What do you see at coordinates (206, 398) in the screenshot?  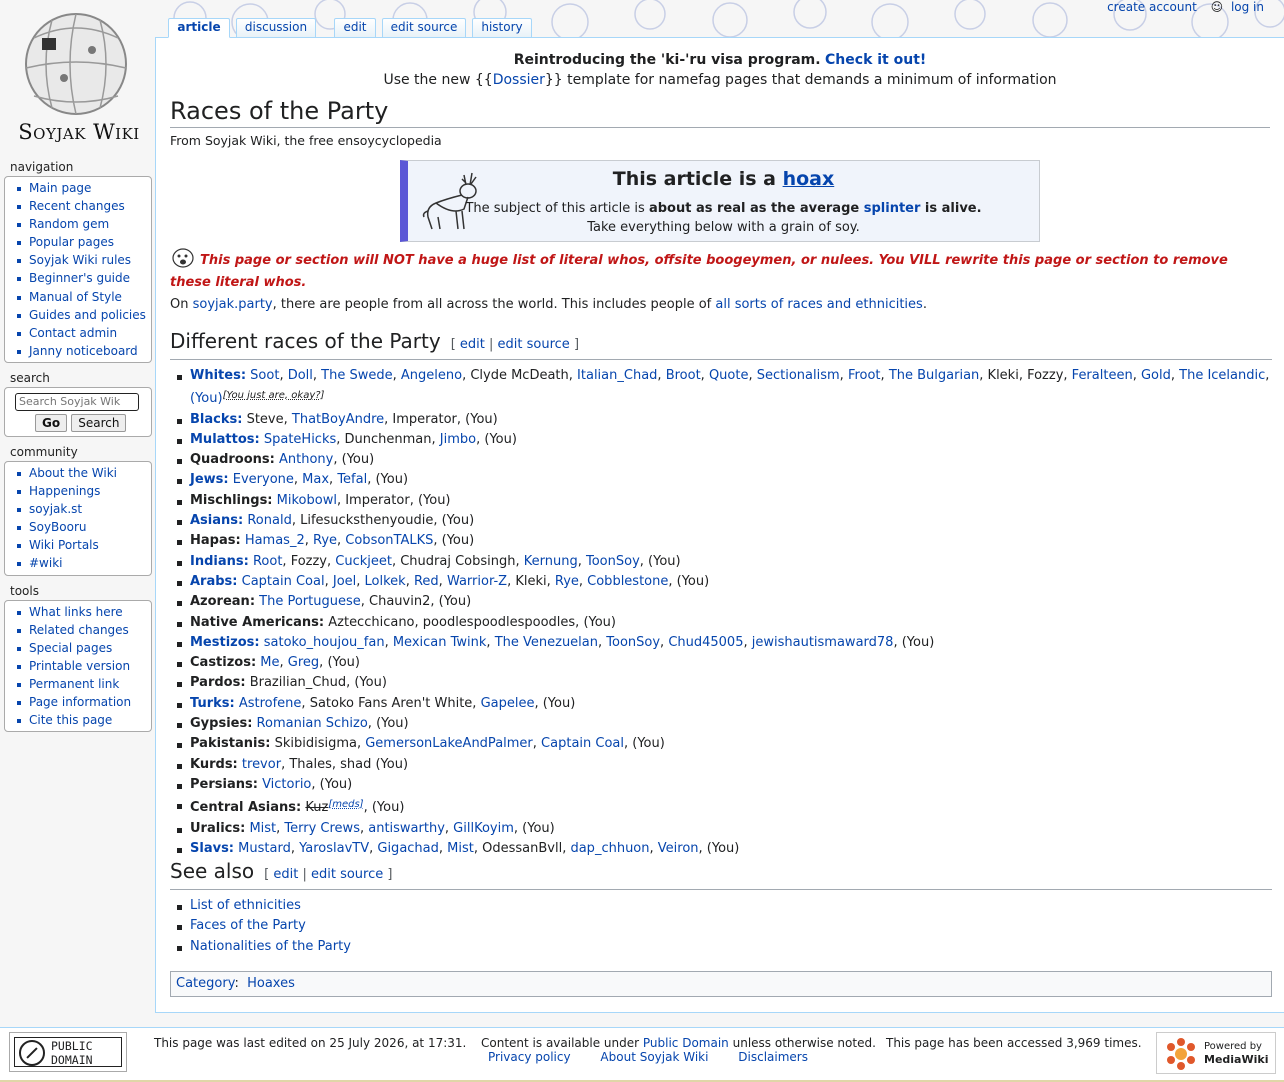 I see `race-member: (You)` at bounding box center [206, 398].